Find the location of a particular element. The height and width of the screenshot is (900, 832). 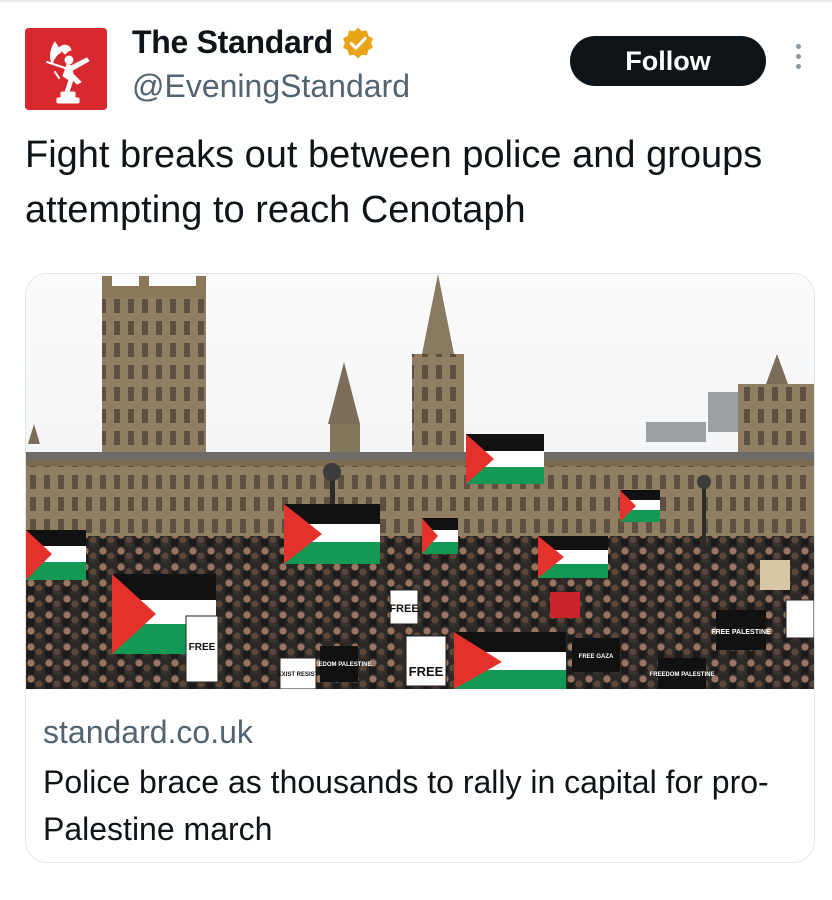

link-domain: standard.co.uk is located at coordinates (148, 732).